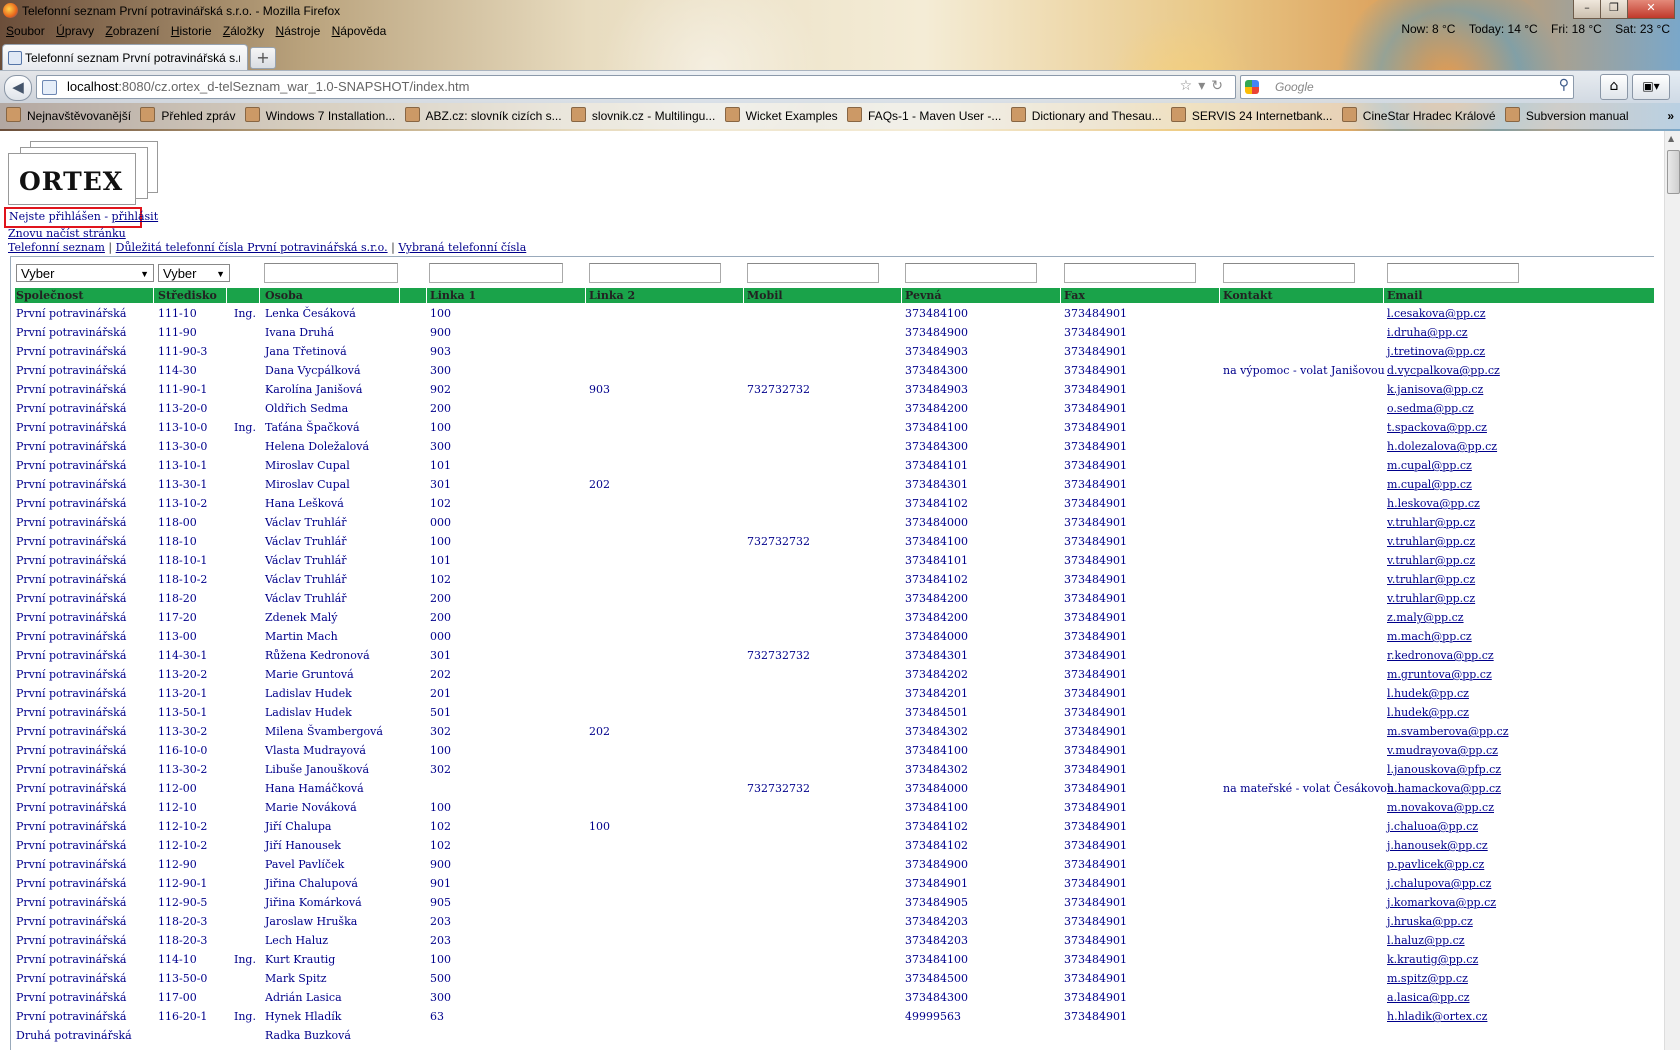 The image size is (1680, 1050). What do you see at coordinates (1130, 273) in the screenshot?
I see `fax-filter-input` at bounding box center [1130, 273].